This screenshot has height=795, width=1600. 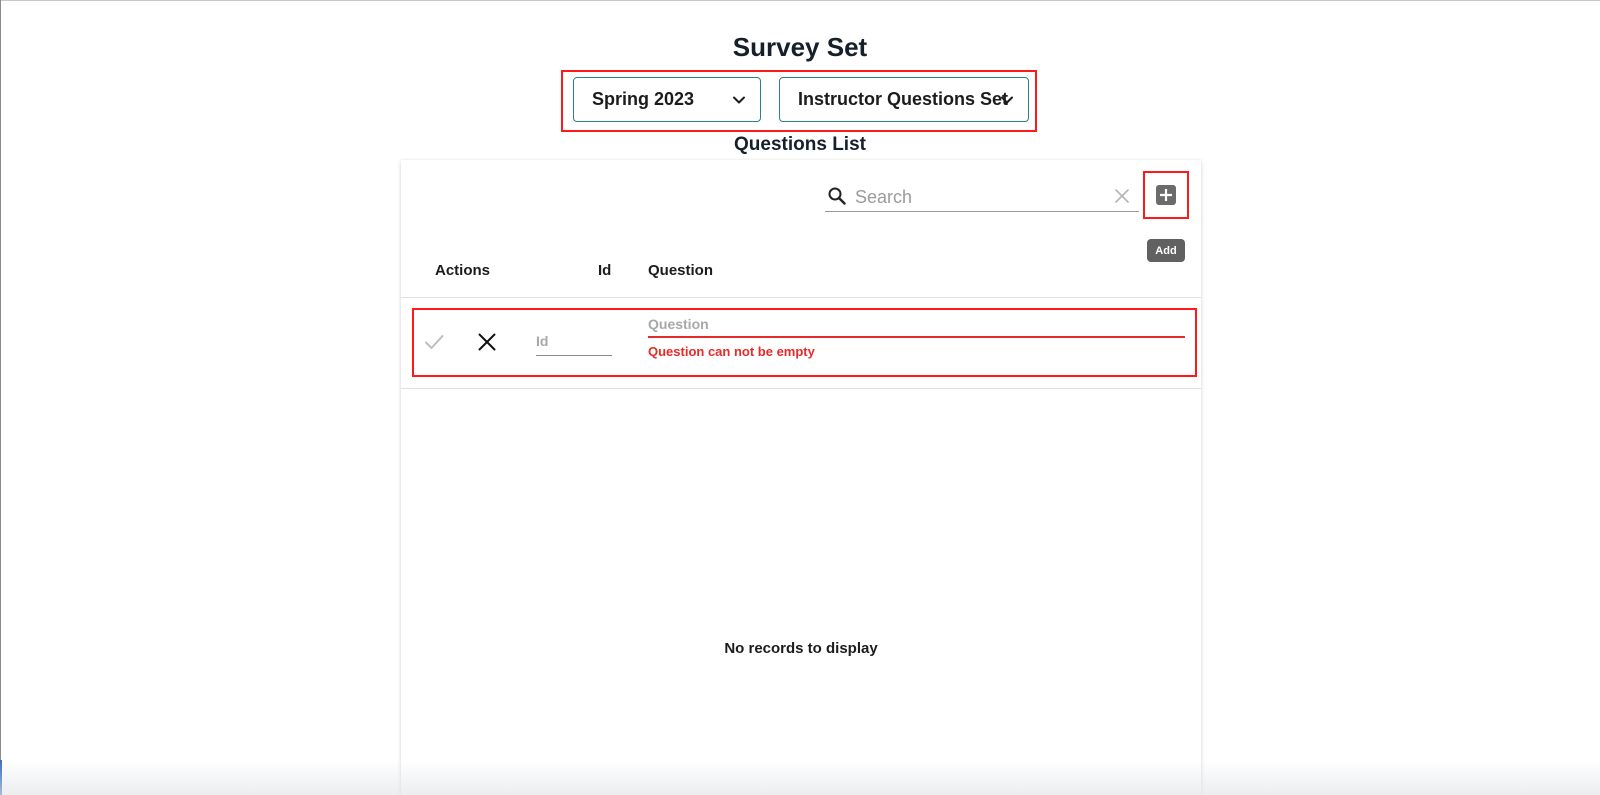 I want to click on id-input, so click(x=574, y=340).